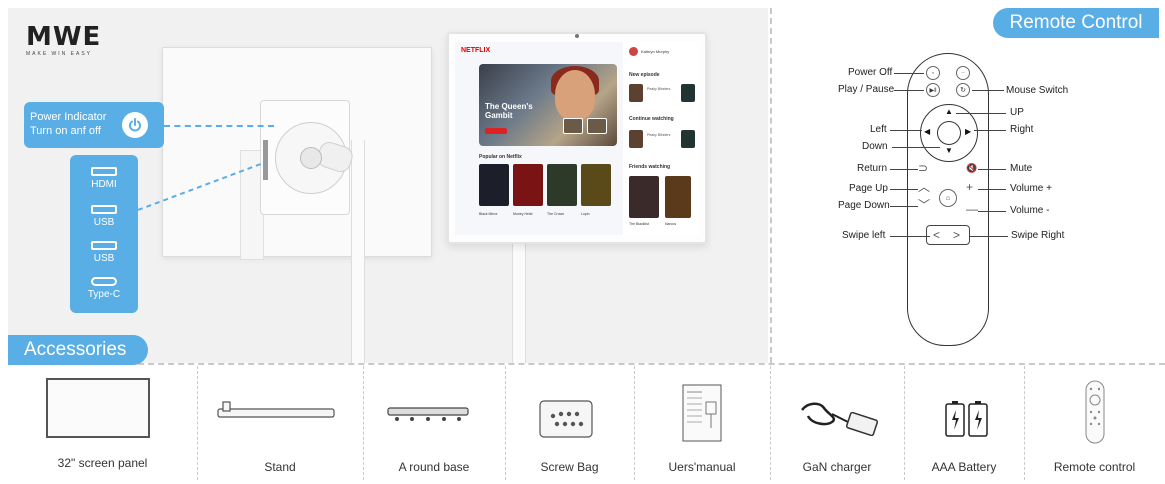 This screenshot has height=484, width=1165. I want to click on power-icon, so click(135, 125).